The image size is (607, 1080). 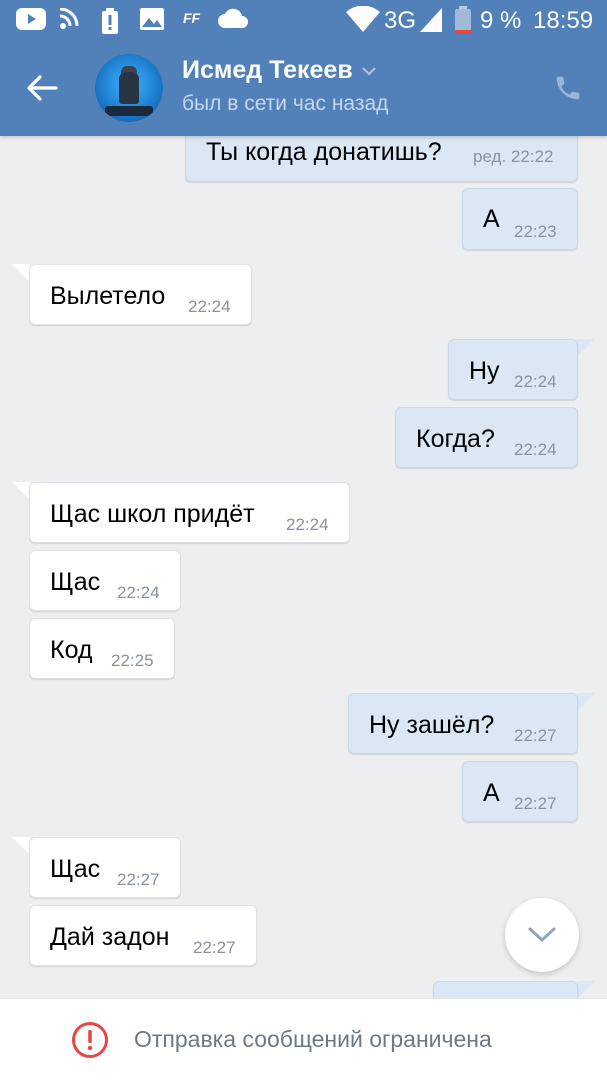 I want to click on back-button, so click(x=42, y=88).